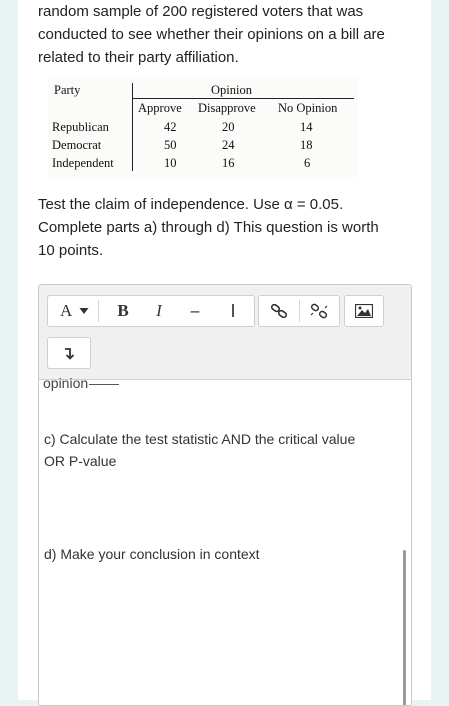  Describe the element at coordinates (77, 145) in the screenshot. I see `table-party-cell: Democrat` at that location.